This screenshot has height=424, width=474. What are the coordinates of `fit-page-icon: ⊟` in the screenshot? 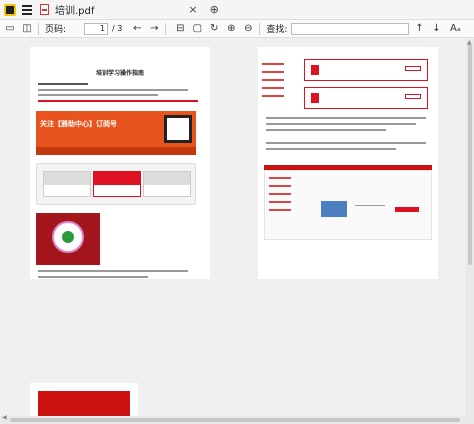 It's located at (180, 29).